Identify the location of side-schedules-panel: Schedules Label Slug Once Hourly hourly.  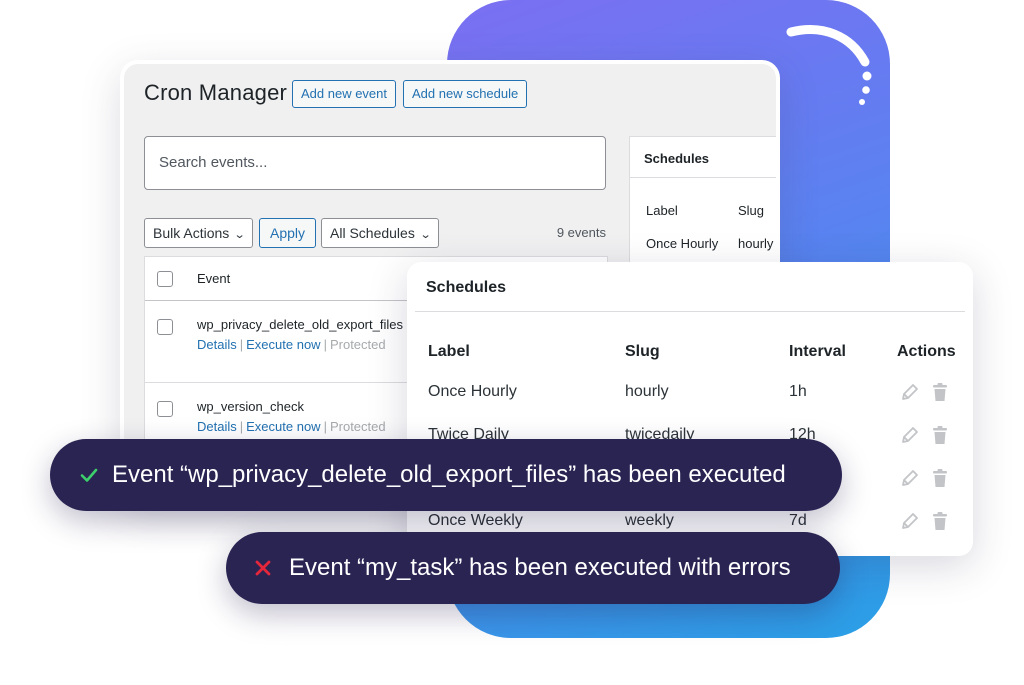
(702, 201).